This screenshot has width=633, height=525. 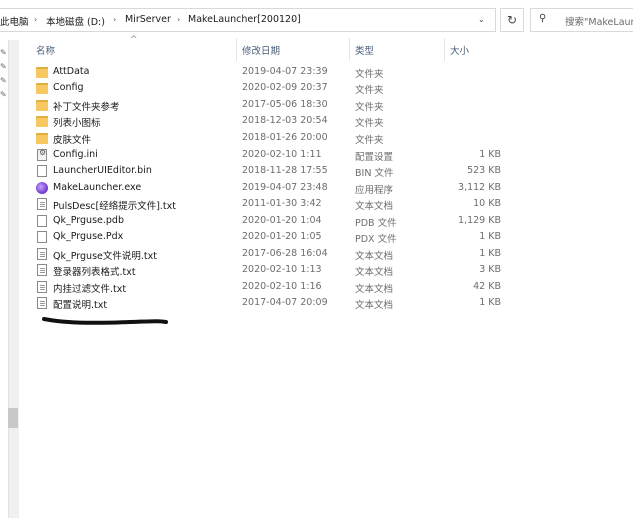 I want to click on column-header-size: 大小, so click(x=459, y=50).